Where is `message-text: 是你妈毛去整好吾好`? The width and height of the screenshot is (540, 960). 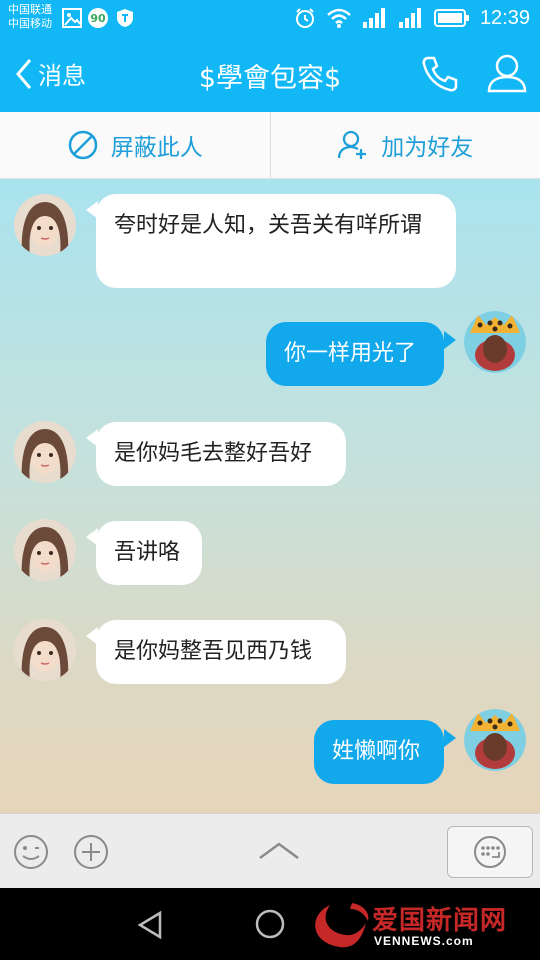
message-text: 是你妈毛去整好吾好 is located at coordinates (213, 453).